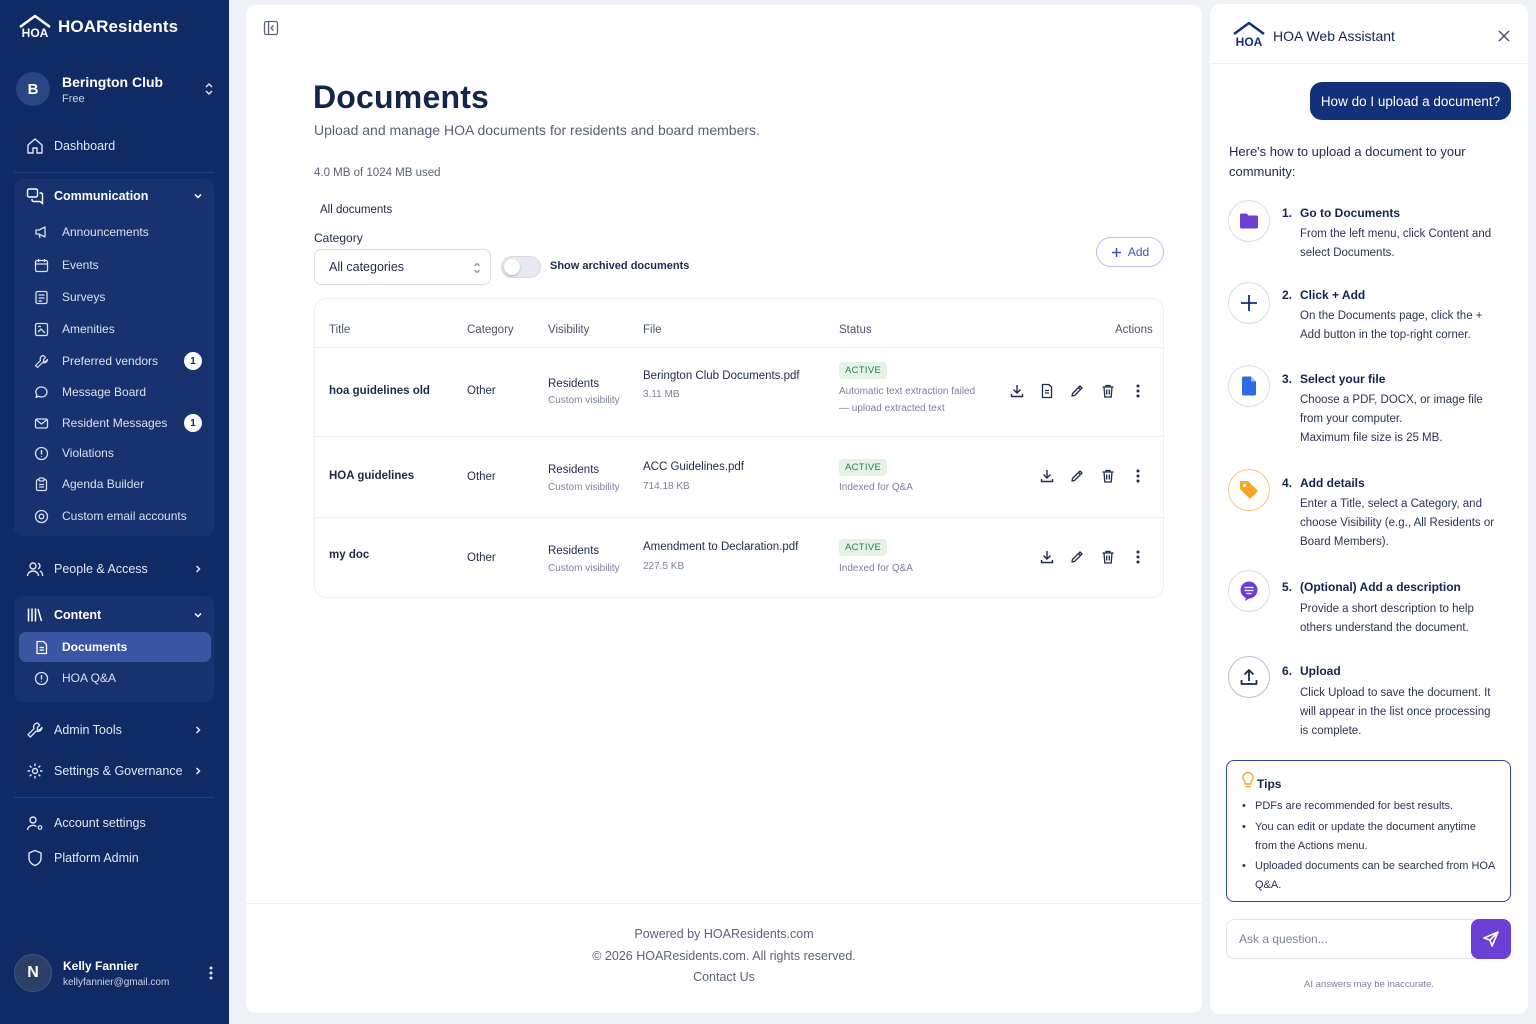 The height and width of the screenshot is (1024, 1536). Describe the element at coordinates (114, 196) in the screenshot. I see `nav-communication: Communication` at that location.